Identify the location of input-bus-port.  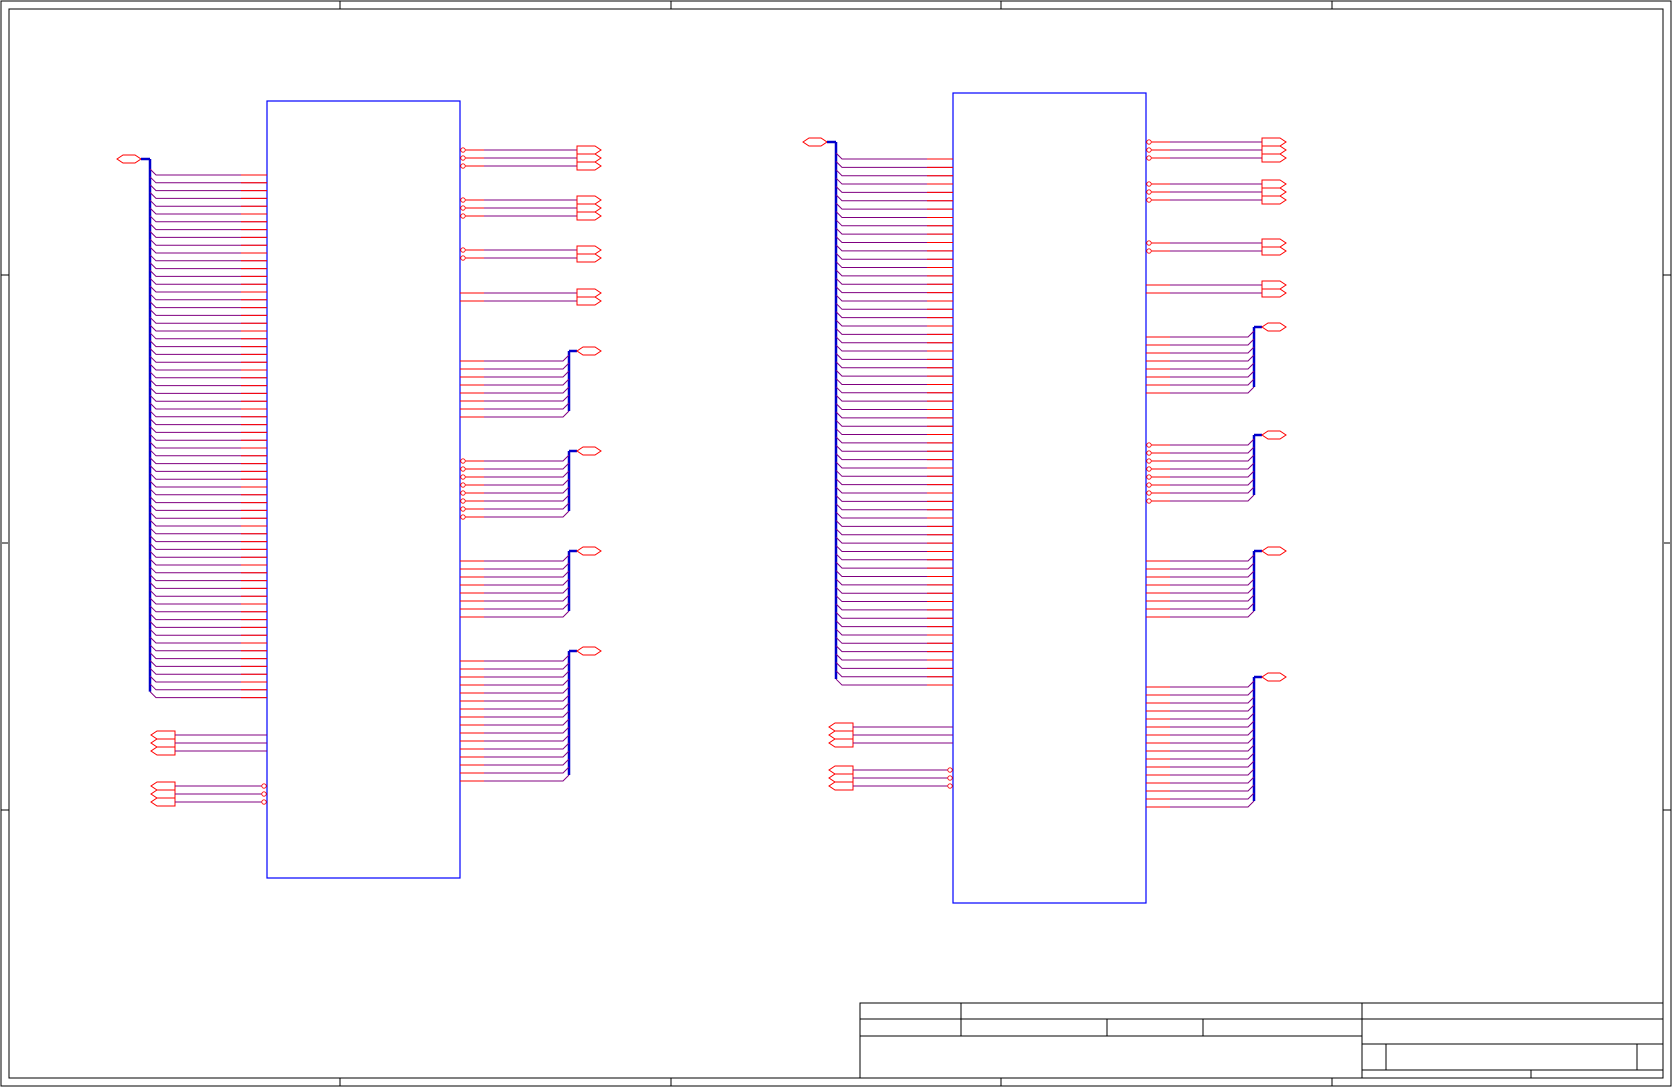
(129, 159).